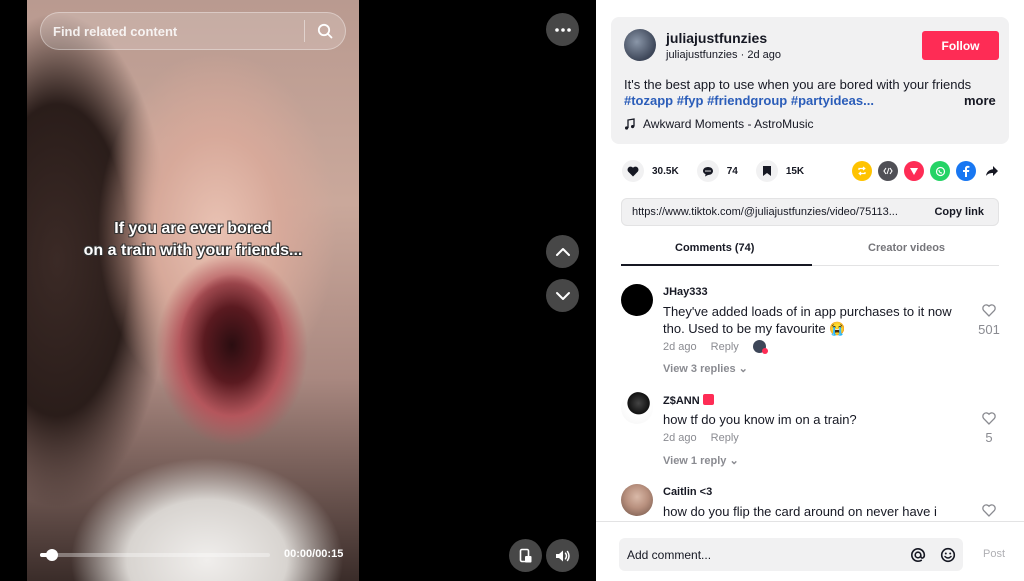  I want to click on share-arrow-icon, so click(992, 171).